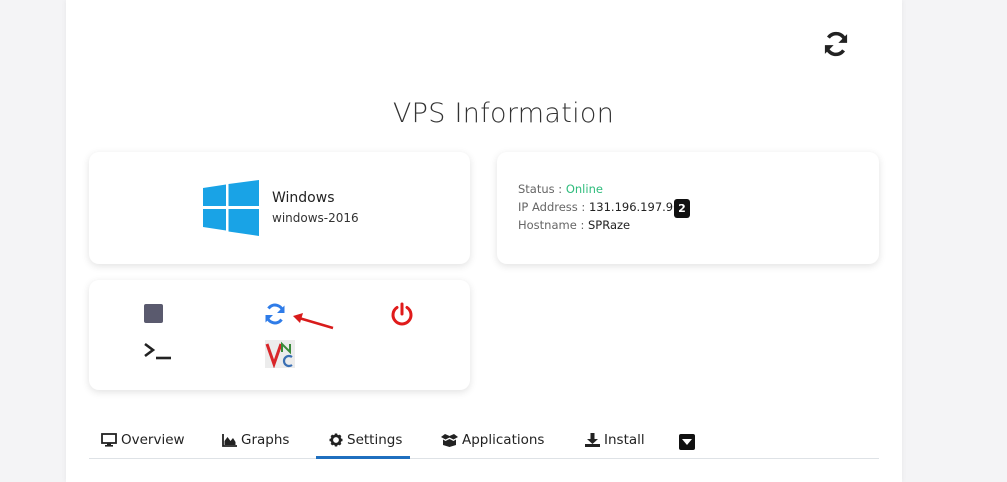  What do you see at coordinates (229, 440) in the screenshot?
I see `area-chart-icon` at bounding box center [229, 440].